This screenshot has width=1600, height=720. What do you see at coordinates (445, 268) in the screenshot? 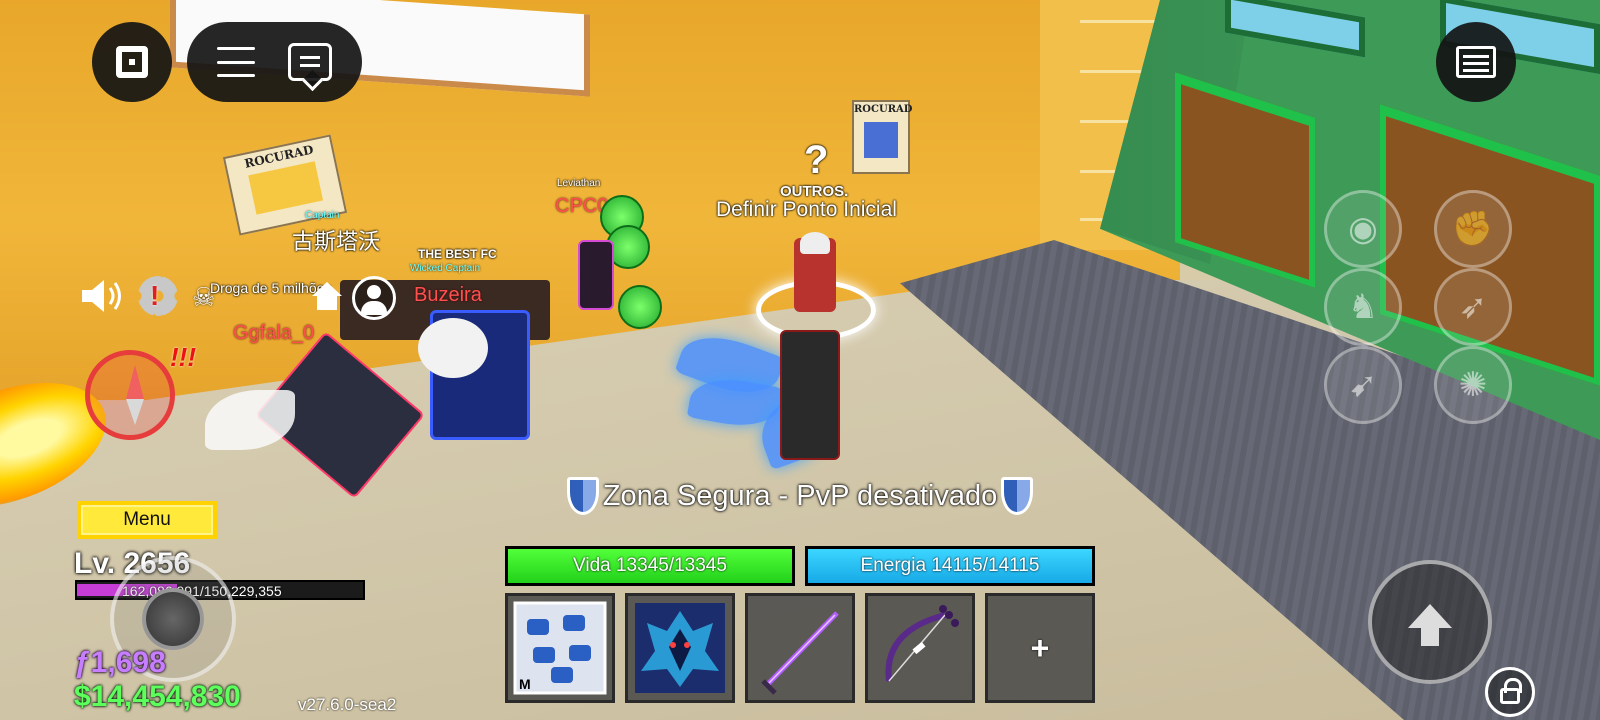
I see `player-title: Wicked Captain` at bounding box center [445, 268].